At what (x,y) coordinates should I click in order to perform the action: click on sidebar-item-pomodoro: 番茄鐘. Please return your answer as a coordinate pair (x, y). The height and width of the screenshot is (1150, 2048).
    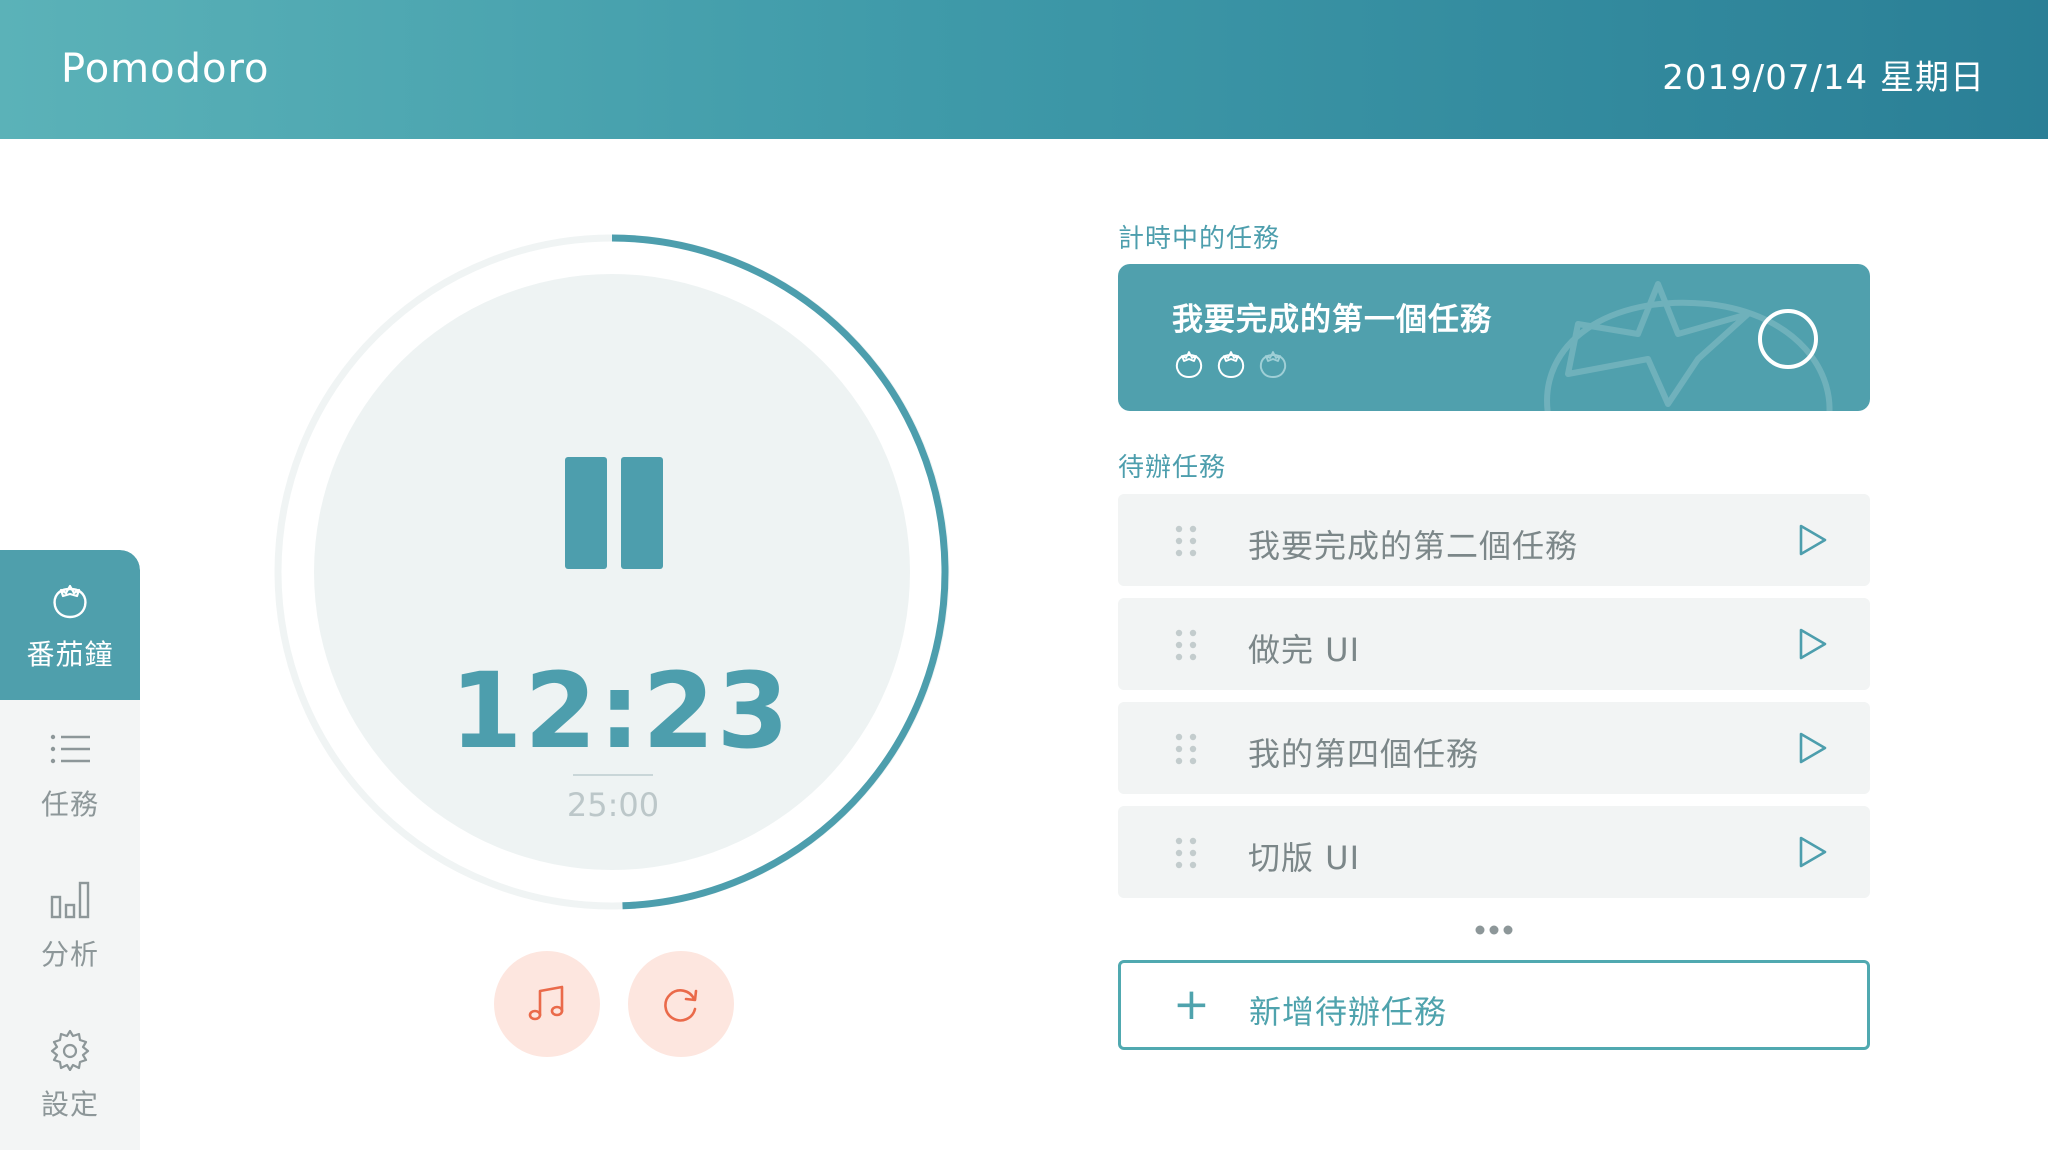
    Looking at the image, I should click on (70, 625).